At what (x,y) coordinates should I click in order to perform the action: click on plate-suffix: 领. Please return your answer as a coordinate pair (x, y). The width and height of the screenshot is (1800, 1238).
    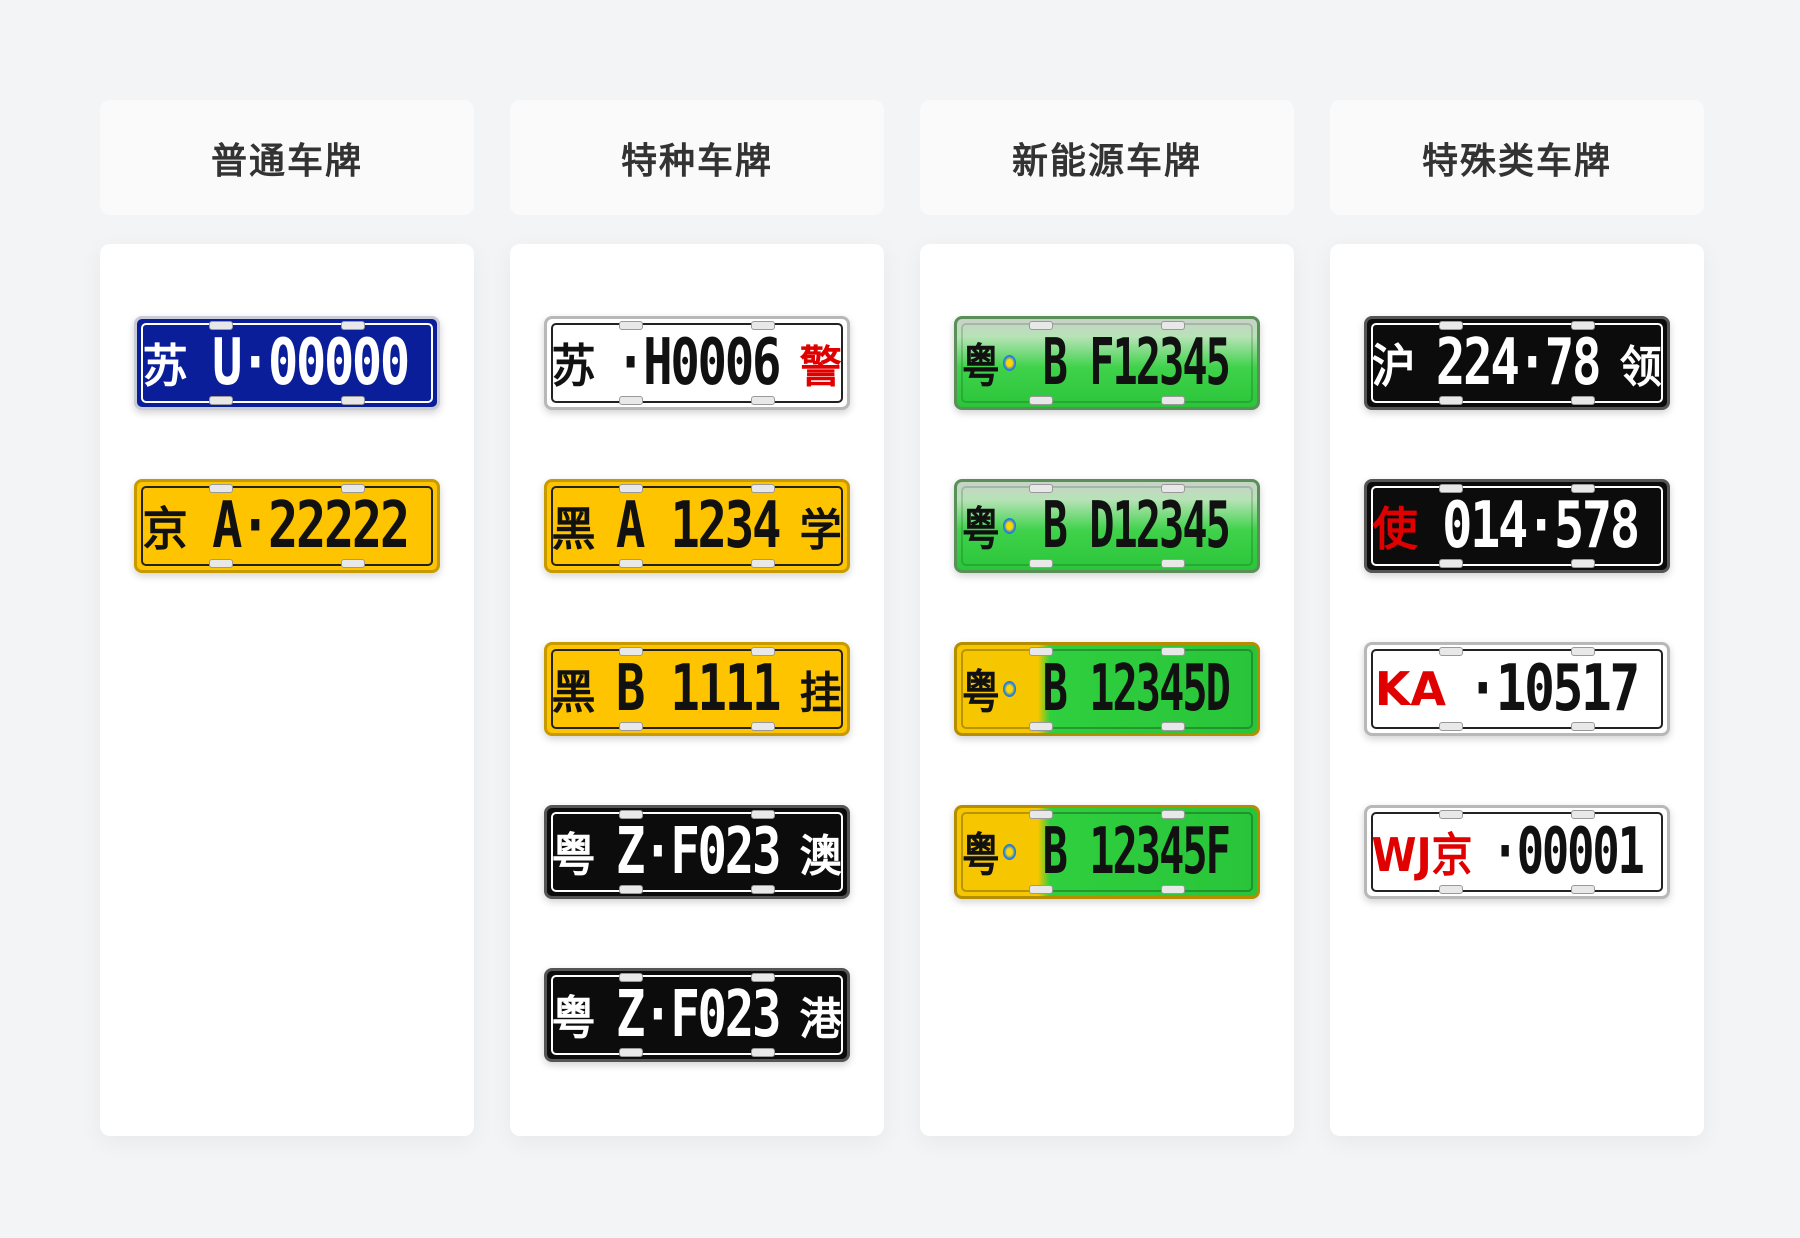
    Looking at the image, I should click on (1641, 367).